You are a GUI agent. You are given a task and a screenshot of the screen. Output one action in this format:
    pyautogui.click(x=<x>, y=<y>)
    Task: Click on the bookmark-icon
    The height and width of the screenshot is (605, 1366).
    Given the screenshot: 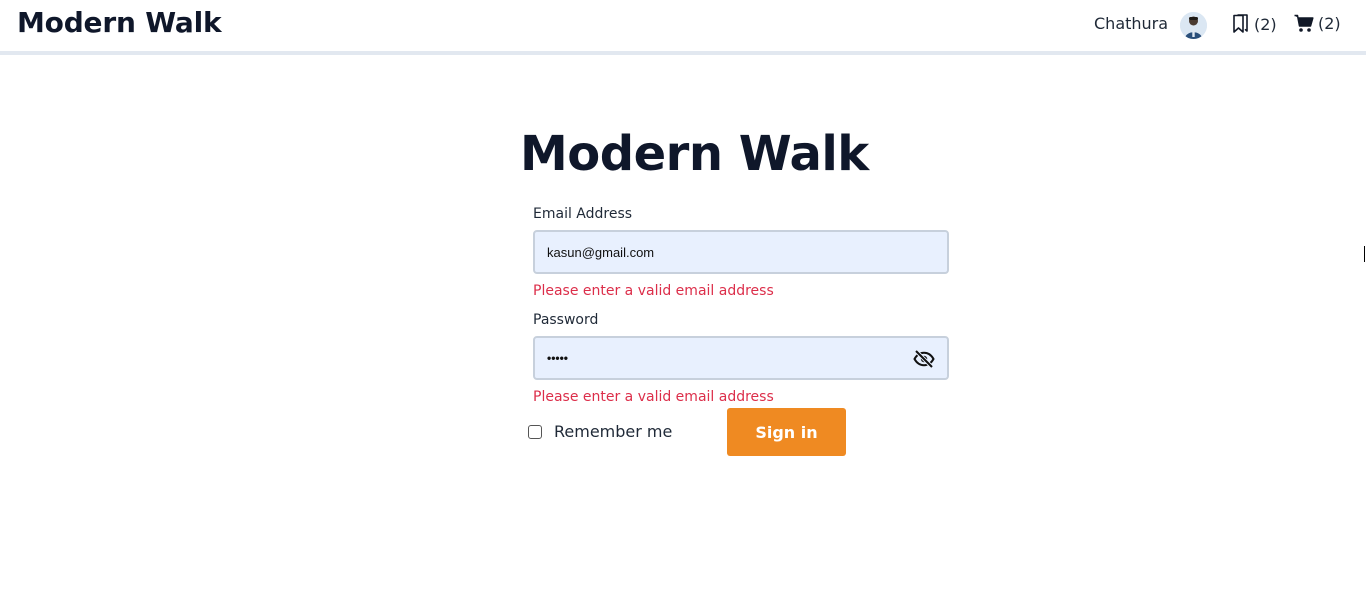 What is the action you would take?
    pyautogui.click(x=1240, y=23)
    